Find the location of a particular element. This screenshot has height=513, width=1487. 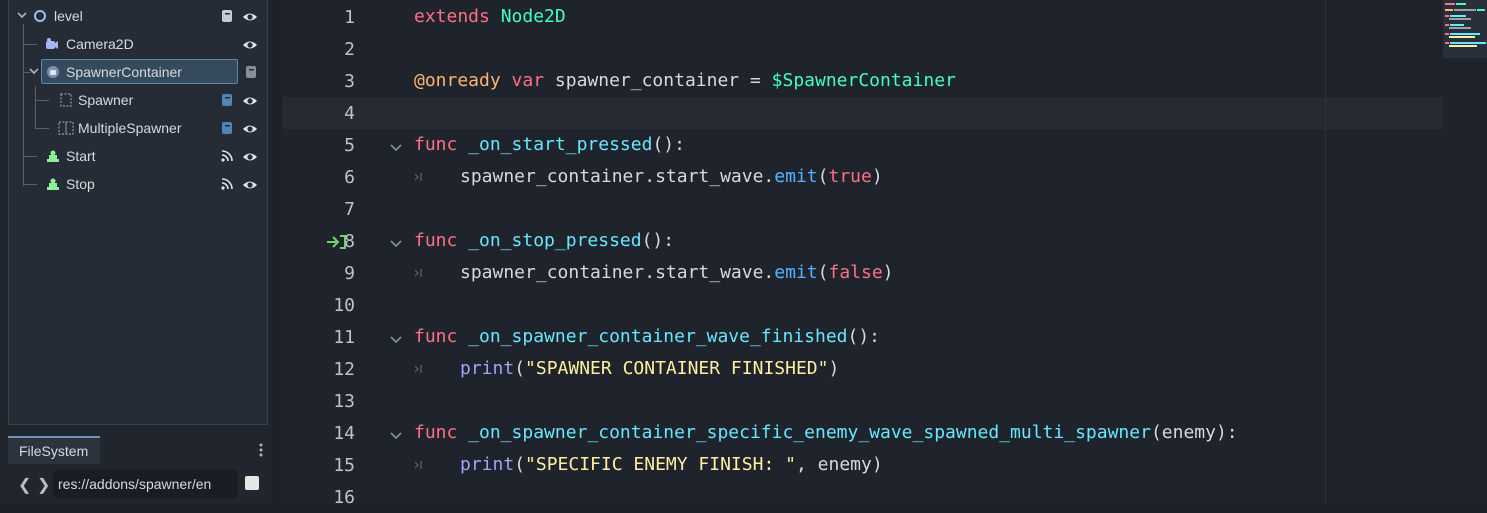

line-number: 16 is located at coordinates (344, 497).